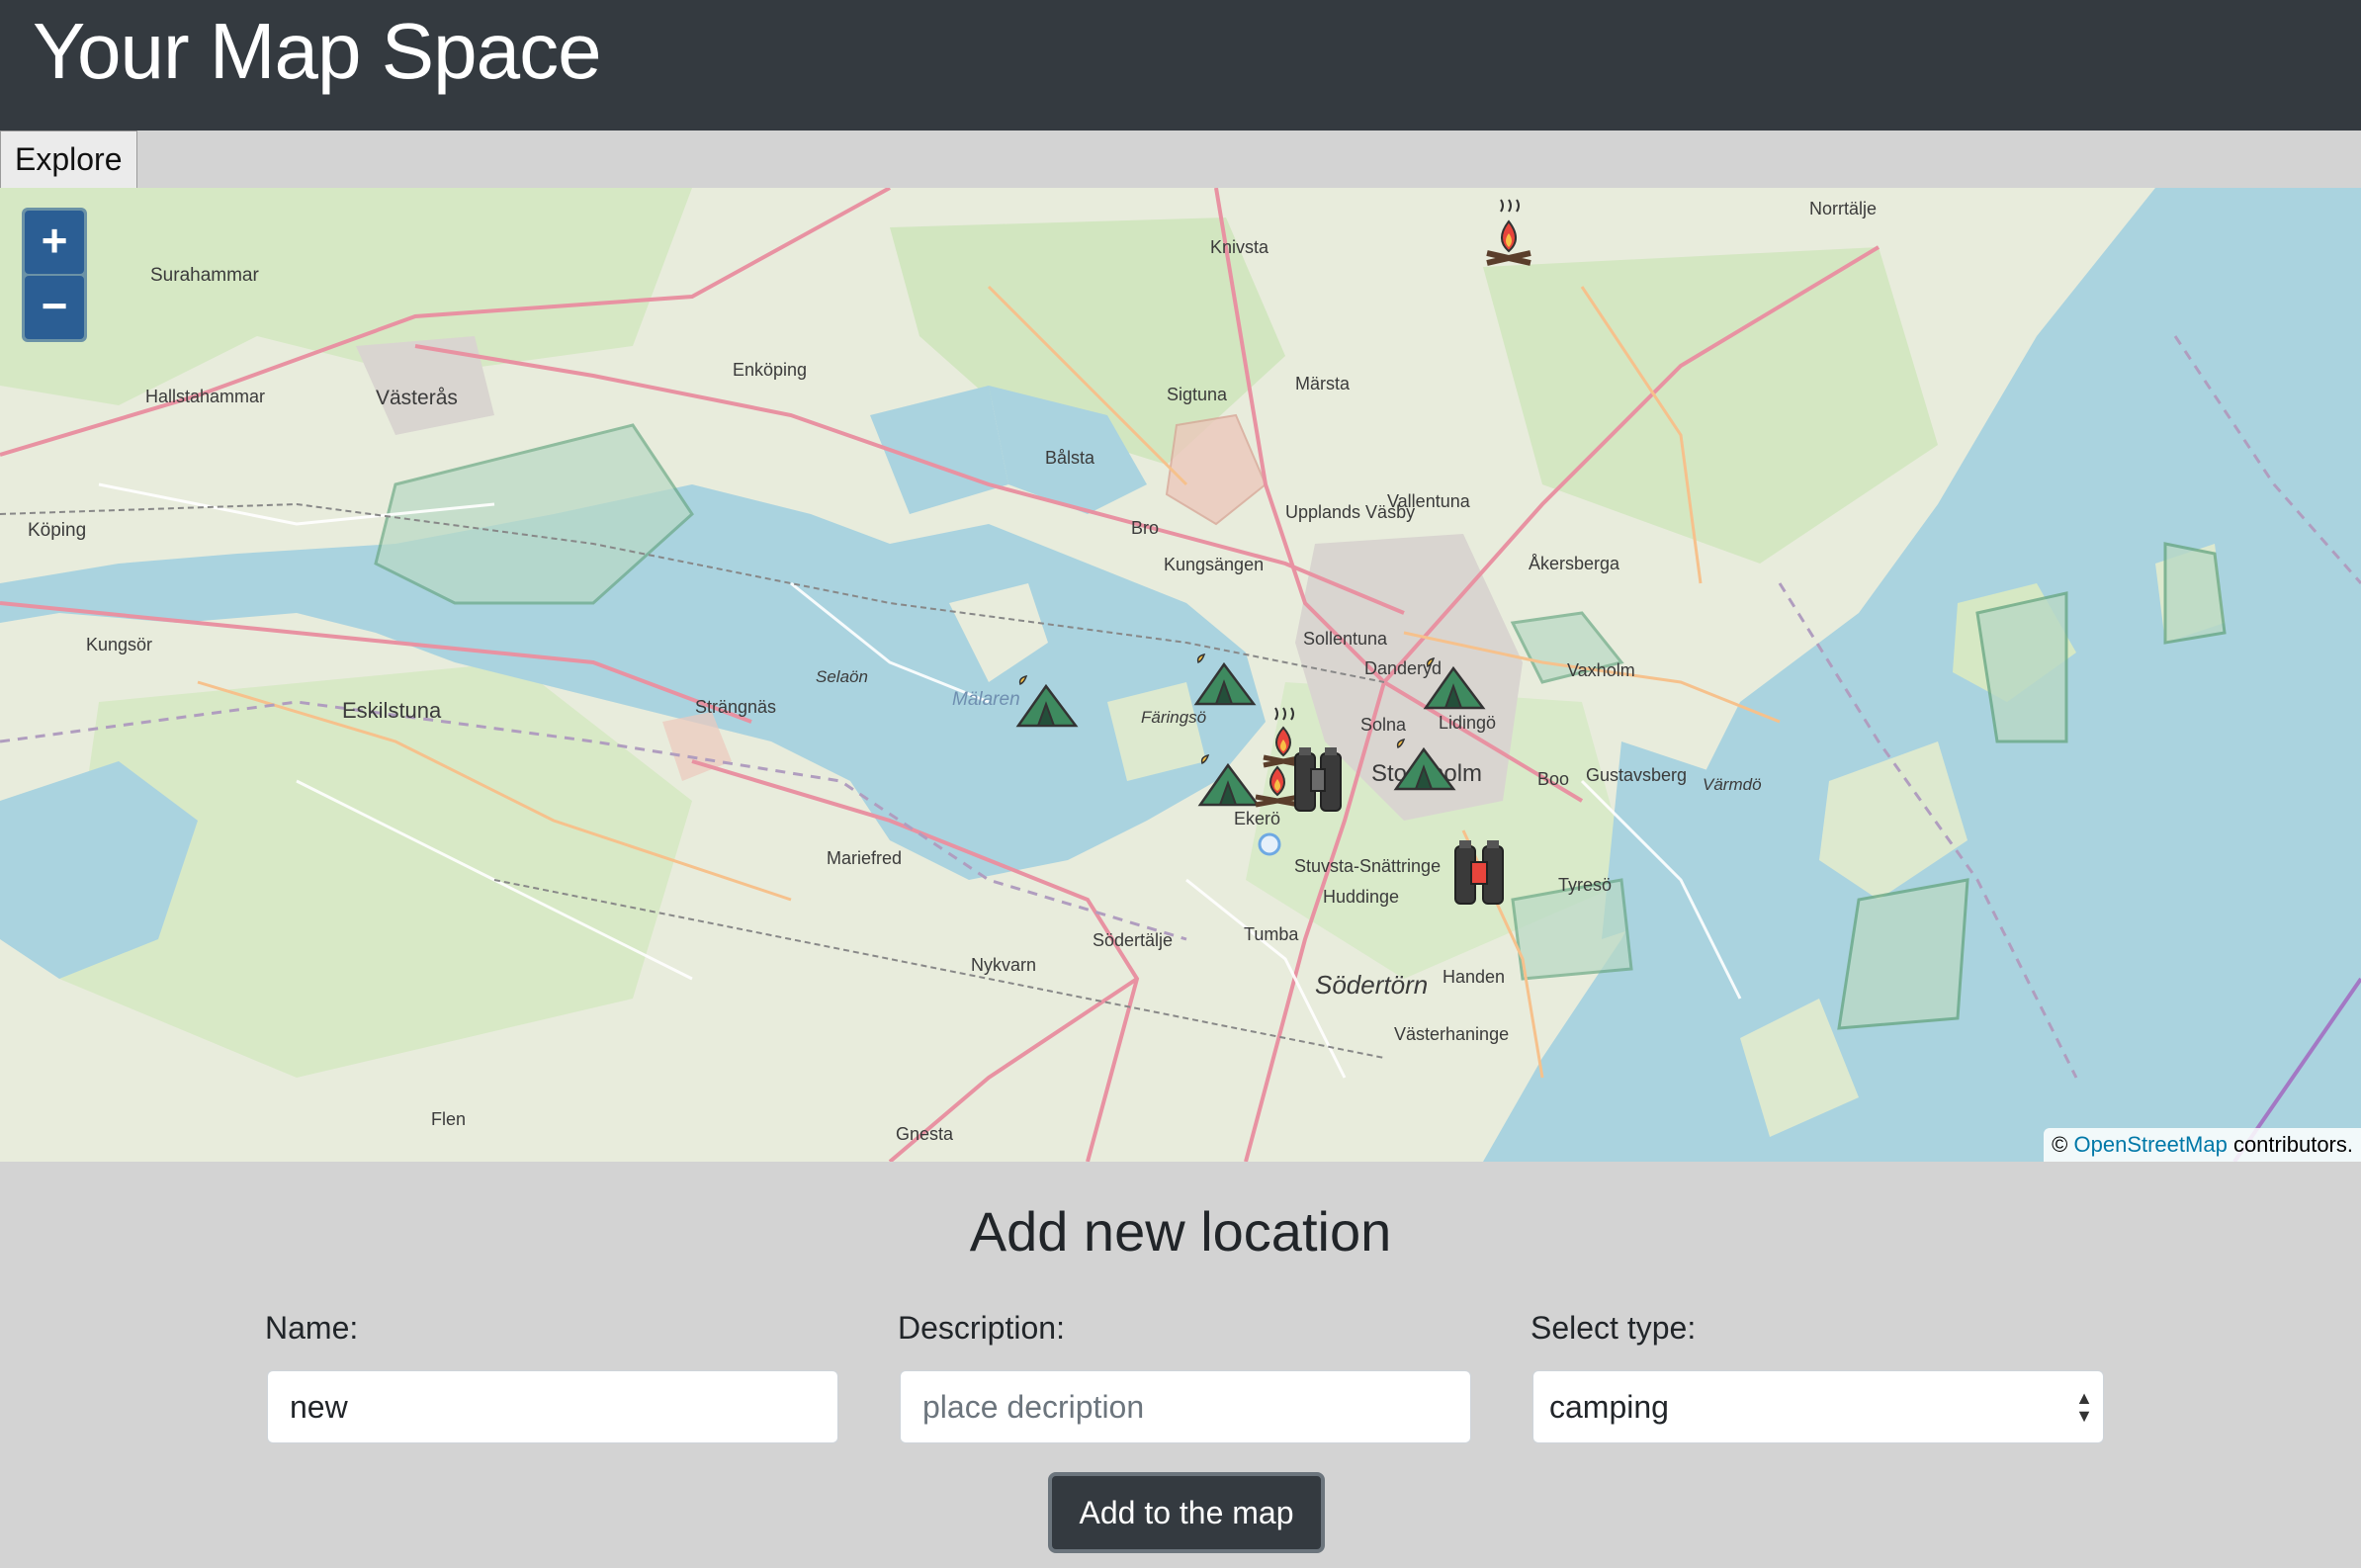 The image size is (2361, 1568). I want to click on place-label: Kungsör, so click(119, 644).